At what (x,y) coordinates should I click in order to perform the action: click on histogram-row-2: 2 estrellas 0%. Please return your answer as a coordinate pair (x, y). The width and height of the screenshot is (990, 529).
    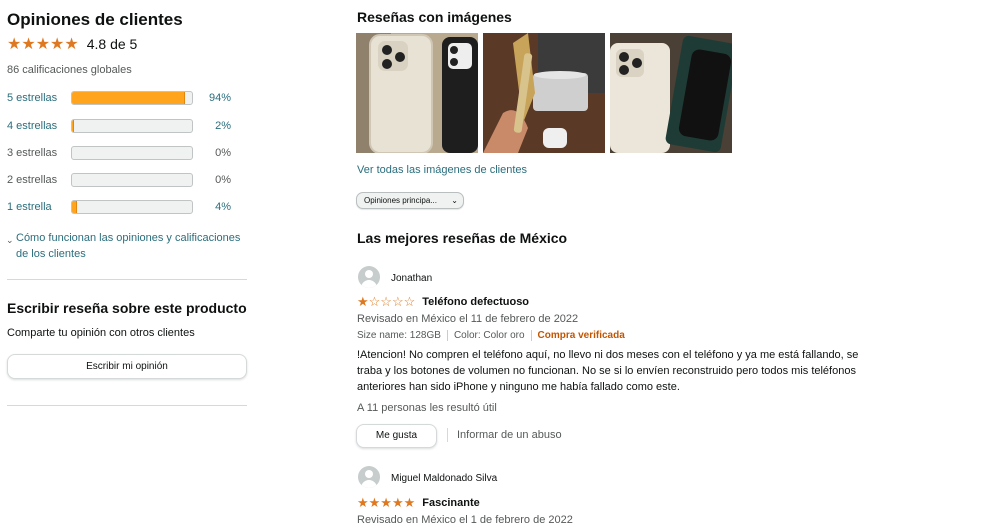
    Looking at the image, I should click on (124, 181).